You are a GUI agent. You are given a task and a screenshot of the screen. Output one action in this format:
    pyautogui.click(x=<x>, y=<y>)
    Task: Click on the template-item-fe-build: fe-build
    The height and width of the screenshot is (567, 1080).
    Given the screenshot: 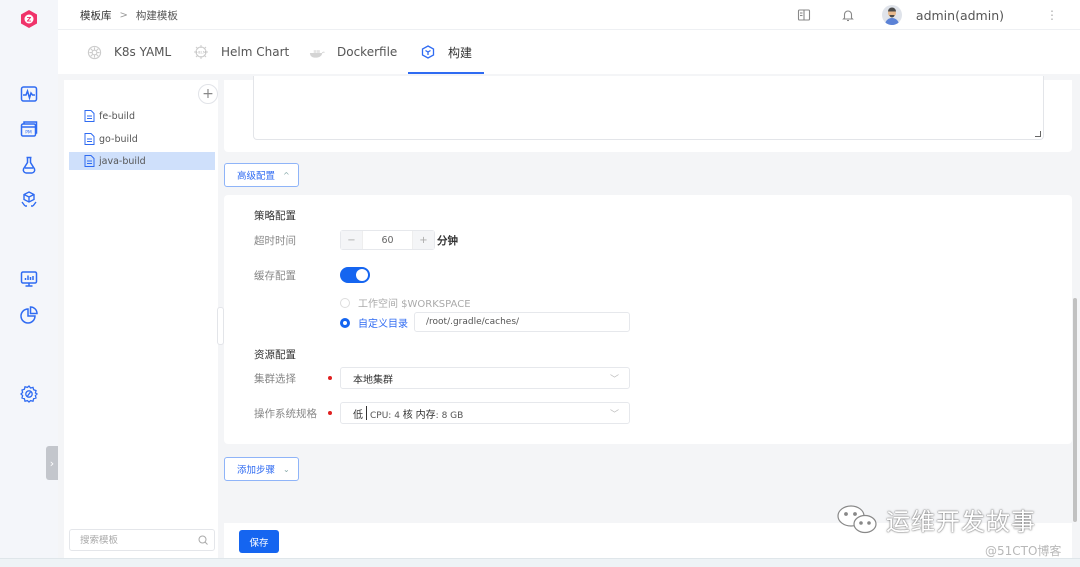 What is the action you would take?
    pyautogui.click(x=142, y=116)
    